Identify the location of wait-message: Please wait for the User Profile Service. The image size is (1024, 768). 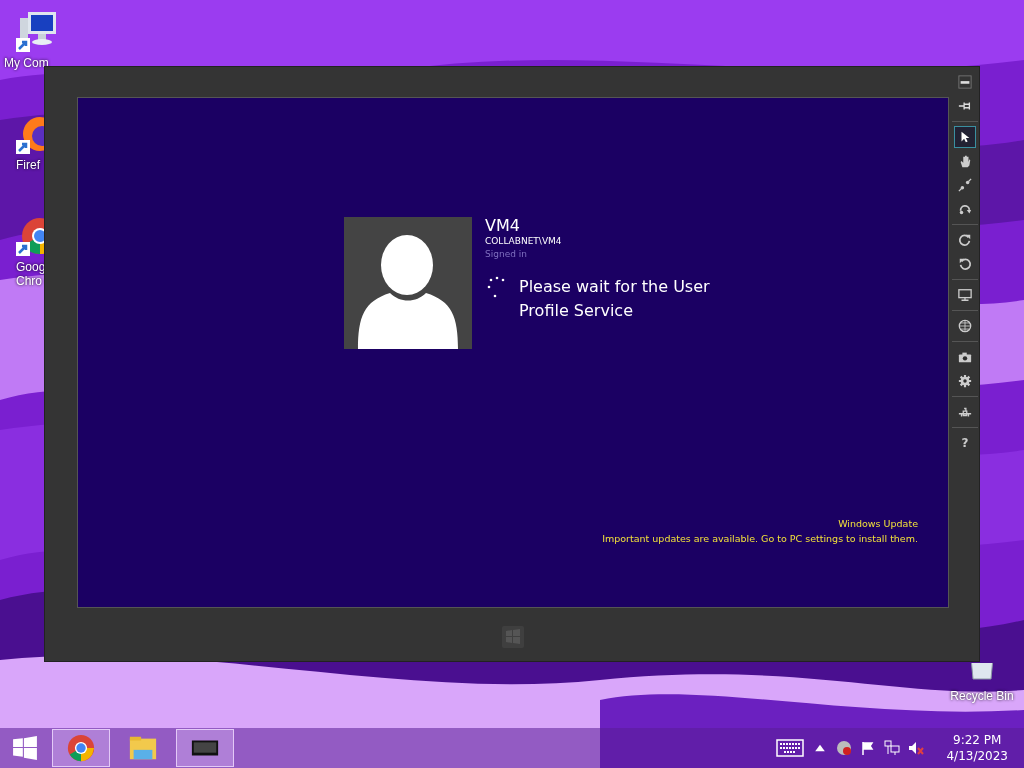
(614, 299).